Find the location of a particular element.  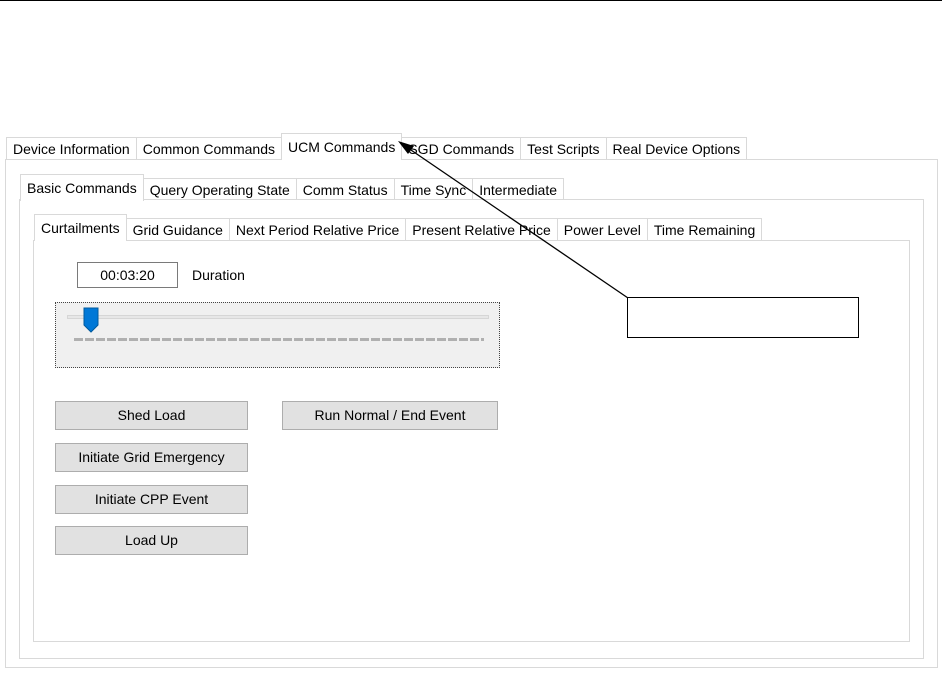

tab-real-device-options: Real Device Options is located at coordinates (676, 148).